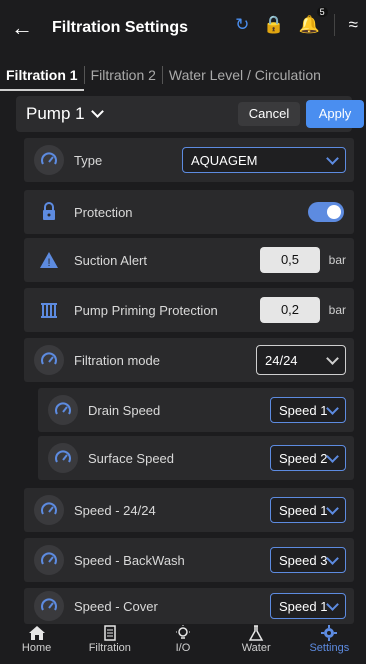  Describe the element at coordinates (296, 21) in the screenshot. I see `status-icons: ↻ 🔒 🔔 5 ≈` at that location.